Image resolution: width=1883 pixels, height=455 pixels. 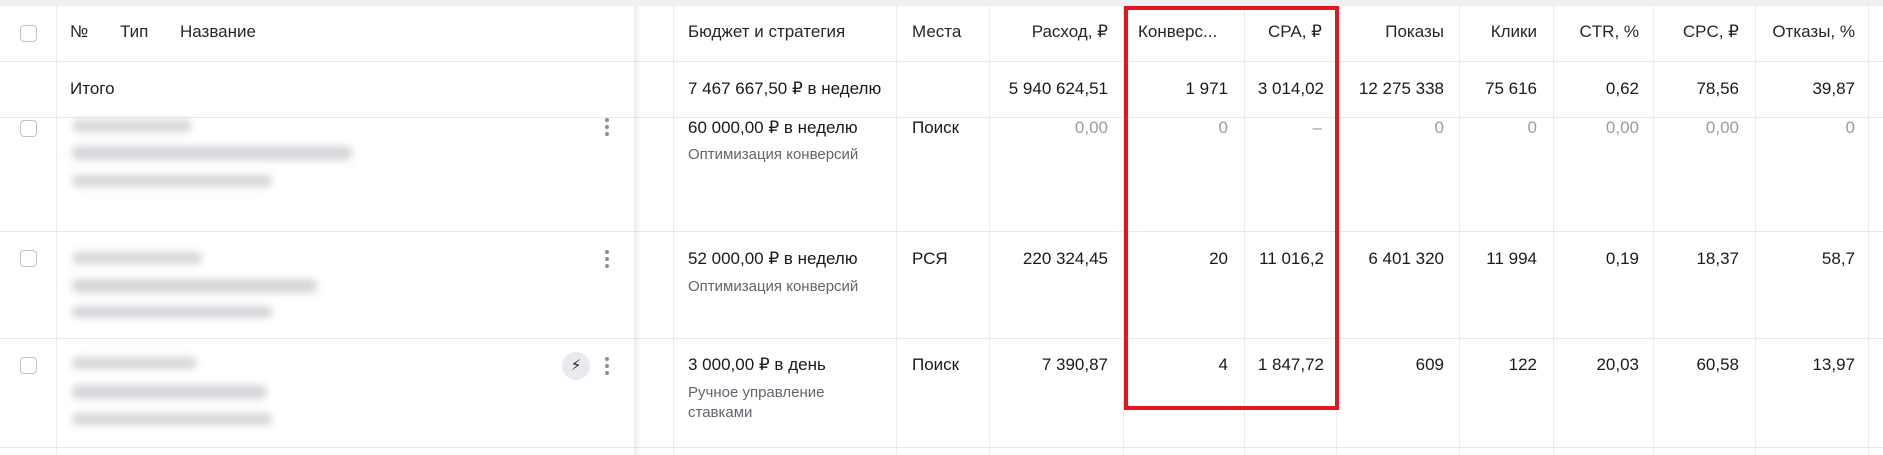 What do you see at coordinates (1696, 32) in the screenshot?
I see `header-cpc: CPC, ₽` at bounding box center [1696, 32].